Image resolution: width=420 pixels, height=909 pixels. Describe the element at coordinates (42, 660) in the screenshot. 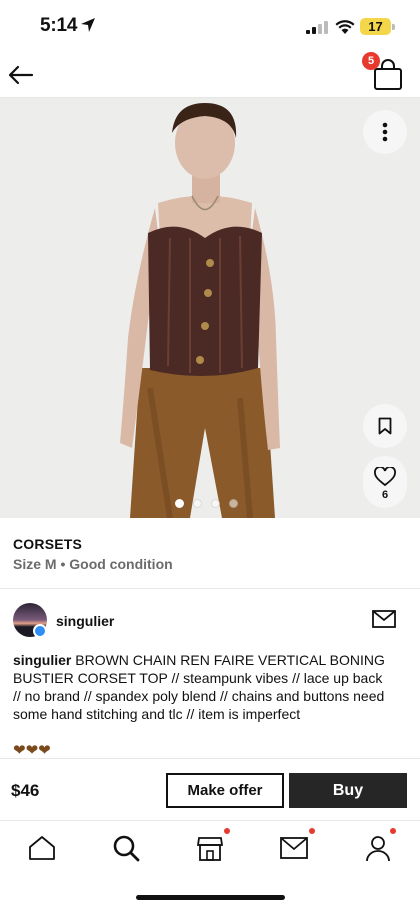

I see `description-author: singulier` at that location.